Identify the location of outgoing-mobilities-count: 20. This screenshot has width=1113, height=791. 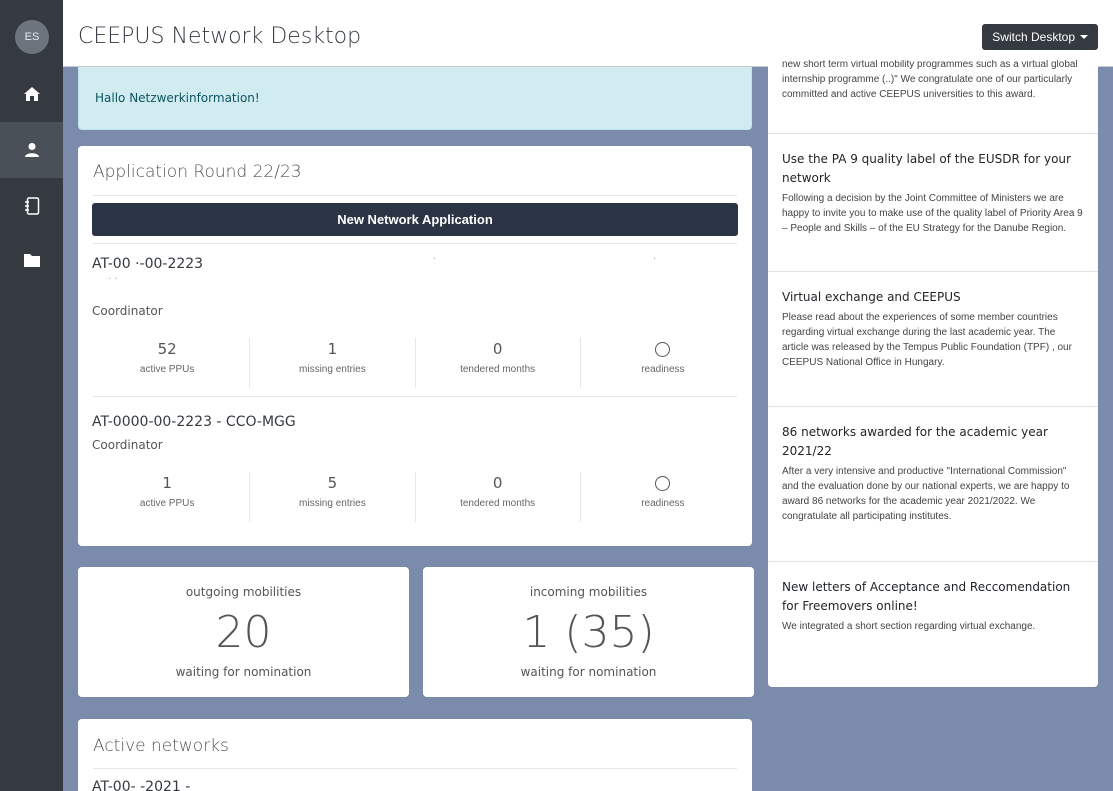
(243, 632).